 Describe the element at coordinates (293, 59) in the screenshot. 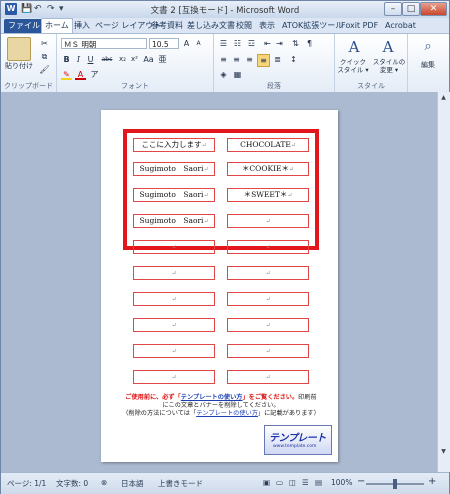

I see `line-spacing-icon: ↕` at that location.